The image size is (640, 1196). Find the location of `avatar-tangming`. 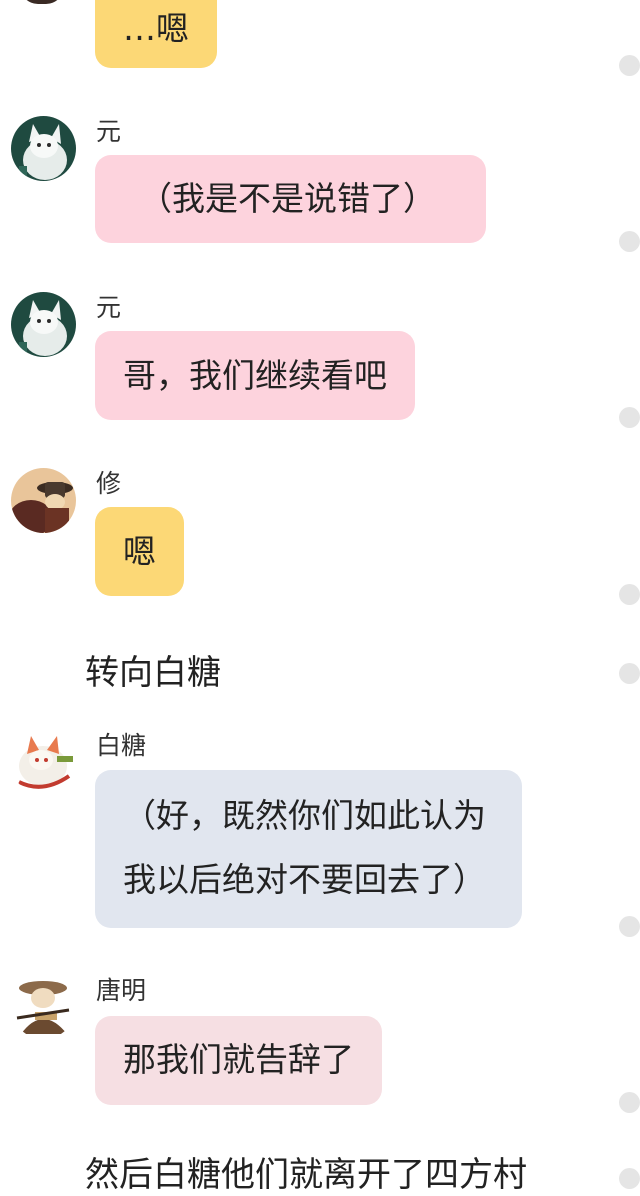

avatar-tangming is located at coordinates (43, 1006).